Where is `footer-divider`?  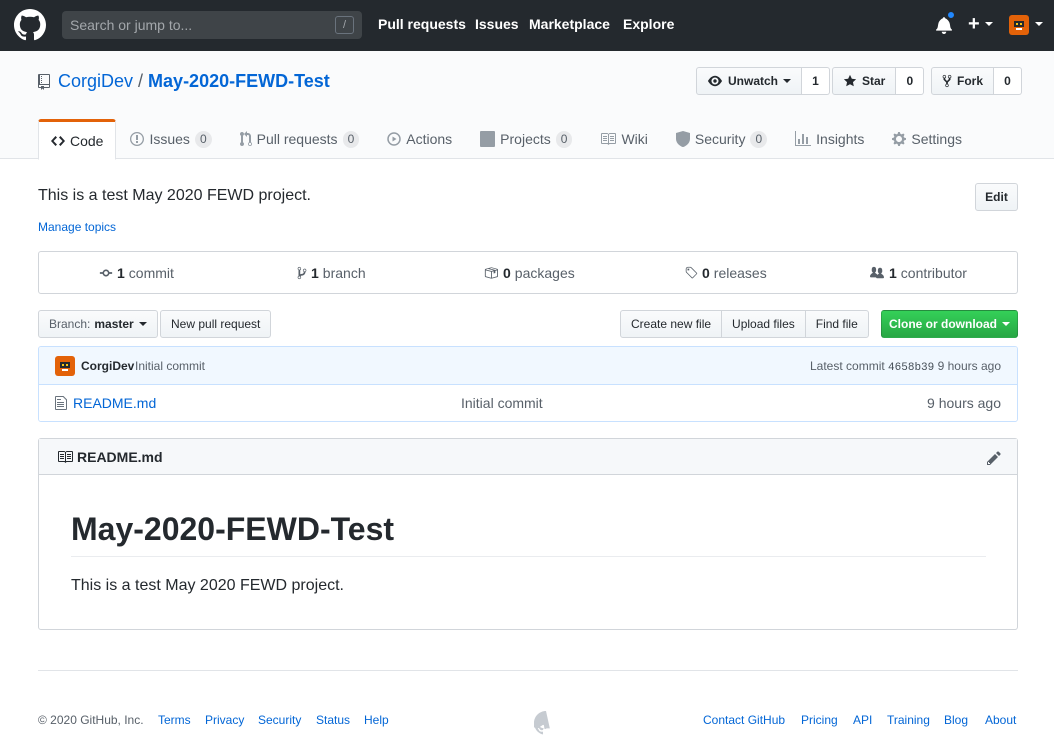 footer-divider is located at coordinates (528, 670).